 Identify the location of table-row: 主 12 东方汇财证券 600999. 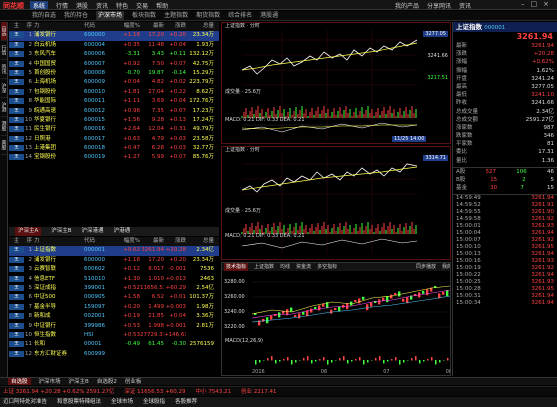
(114, 354).